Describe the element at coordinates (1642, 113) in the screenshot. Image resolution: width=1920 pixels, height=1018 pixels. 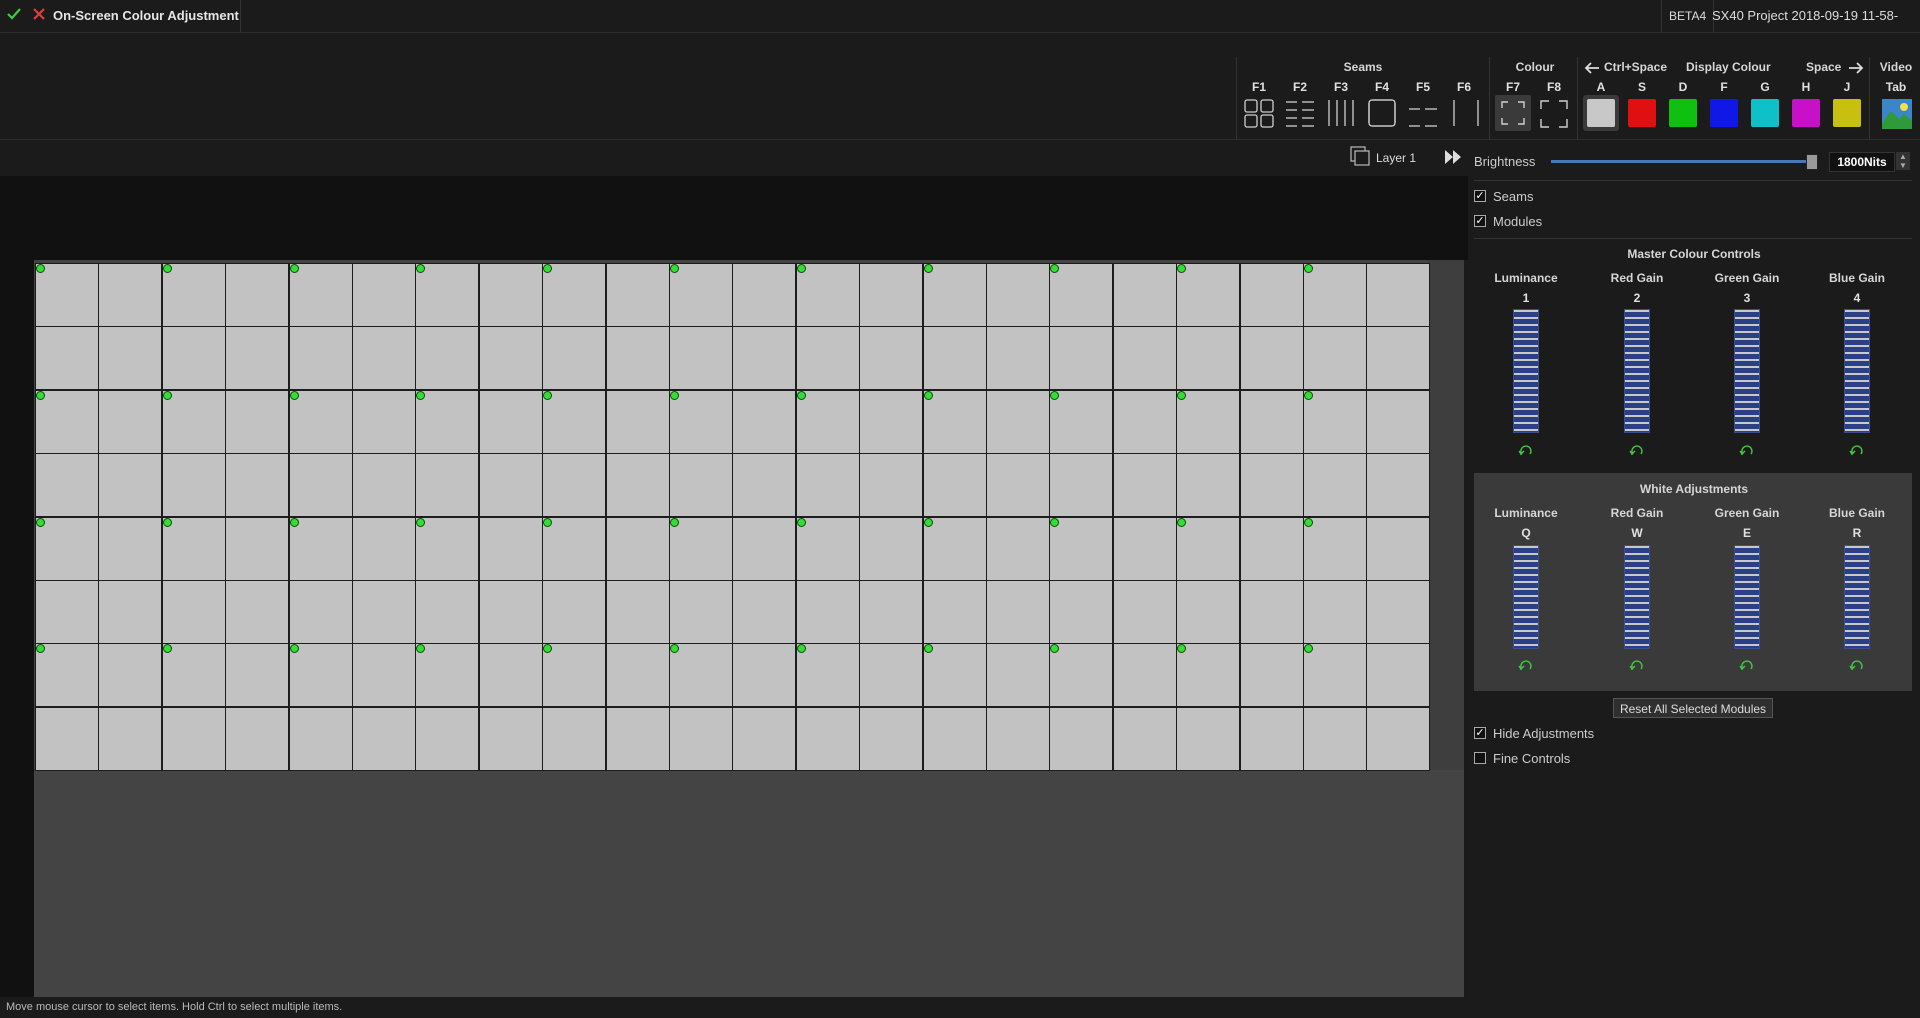
I see `colour-swatch-red` at that location.